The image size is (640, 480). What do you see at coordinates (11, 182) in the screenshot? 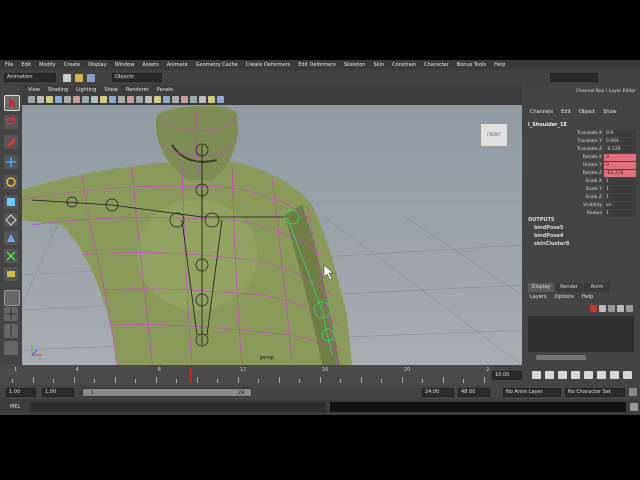
I see `rotate-tool-icon` at bounding box center [11, 182].